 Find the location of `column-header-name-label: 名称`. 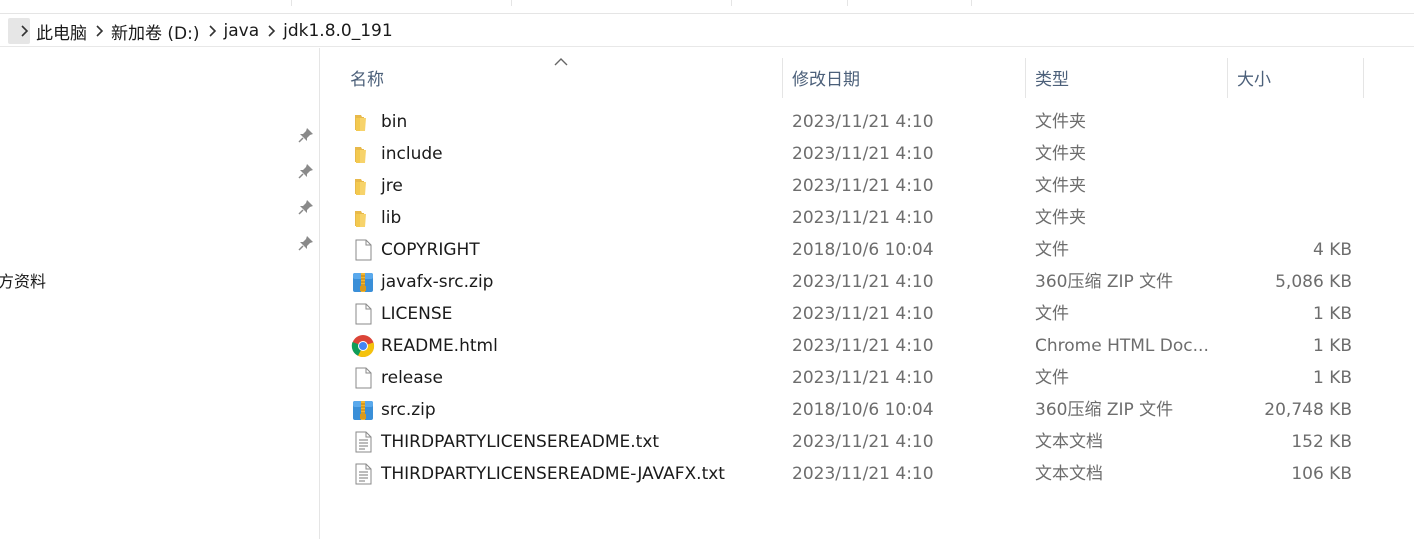

column-header-name-label: 名称 is located at coordinates (367, 79).